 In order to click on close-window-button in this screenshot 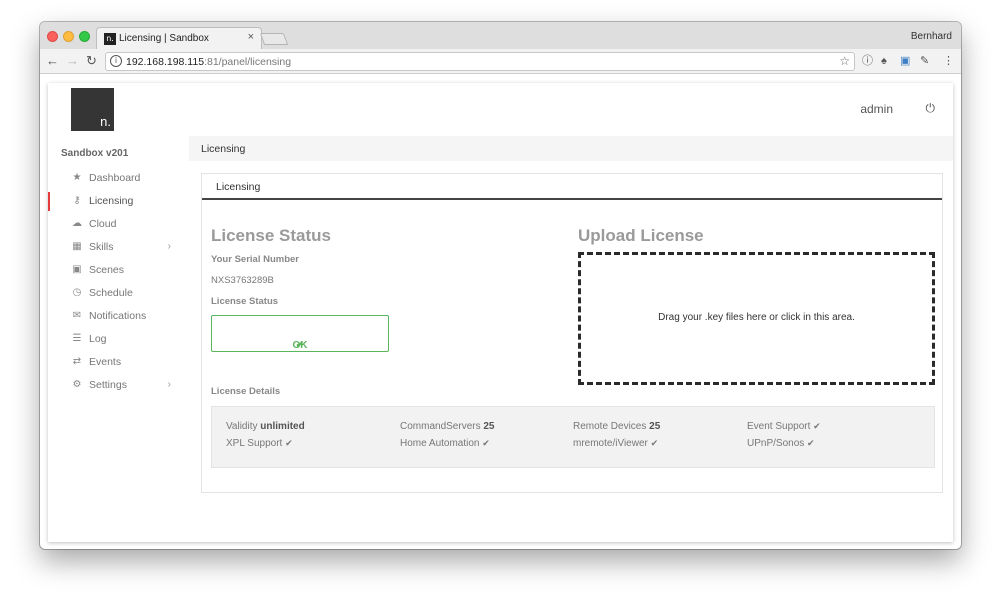, I will do `click(52, 36)`.